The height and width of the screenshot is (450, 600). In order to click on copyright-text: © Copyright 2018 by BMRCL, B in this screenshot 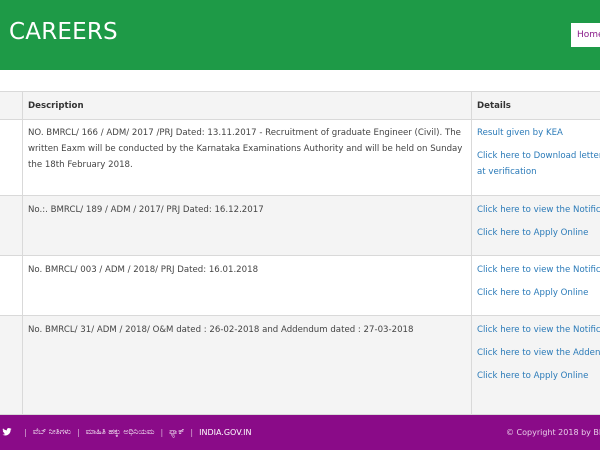, I will do `click(553, 432)`.